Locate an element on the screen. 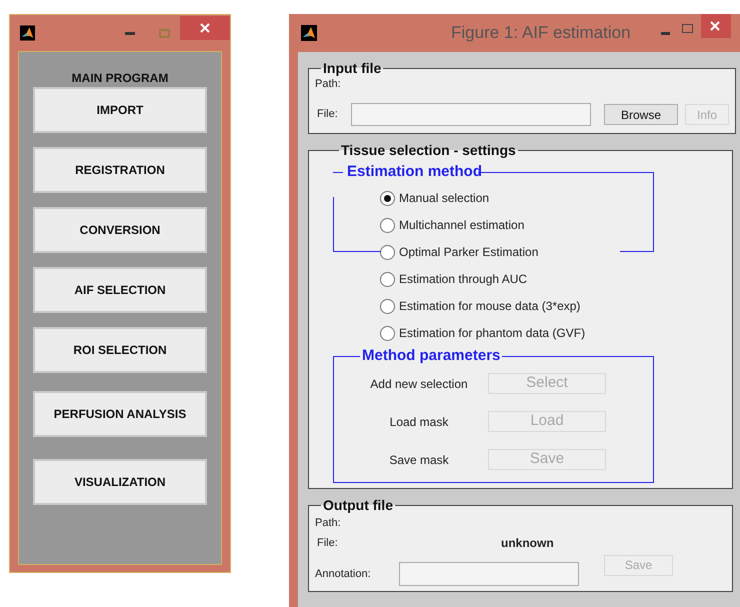  menu-button: CONVERSION is located at coordinates (120, 230).